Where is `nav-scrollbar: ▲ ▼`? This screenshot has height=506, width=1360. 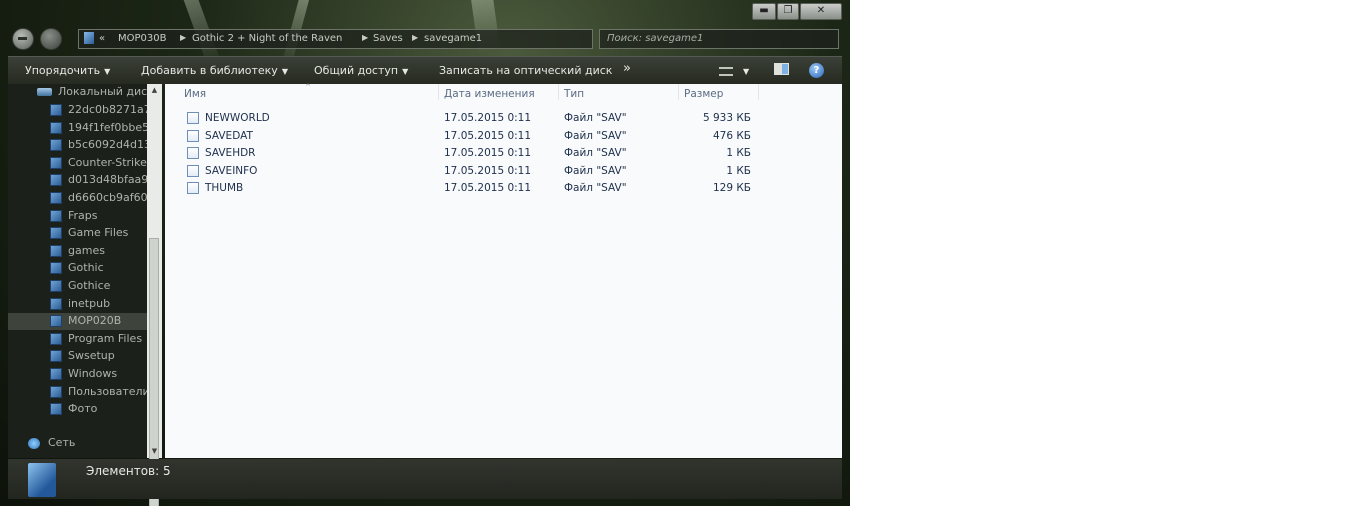 nav-scrollbar: ▲ ▼ is located at coordinates (154, 295).